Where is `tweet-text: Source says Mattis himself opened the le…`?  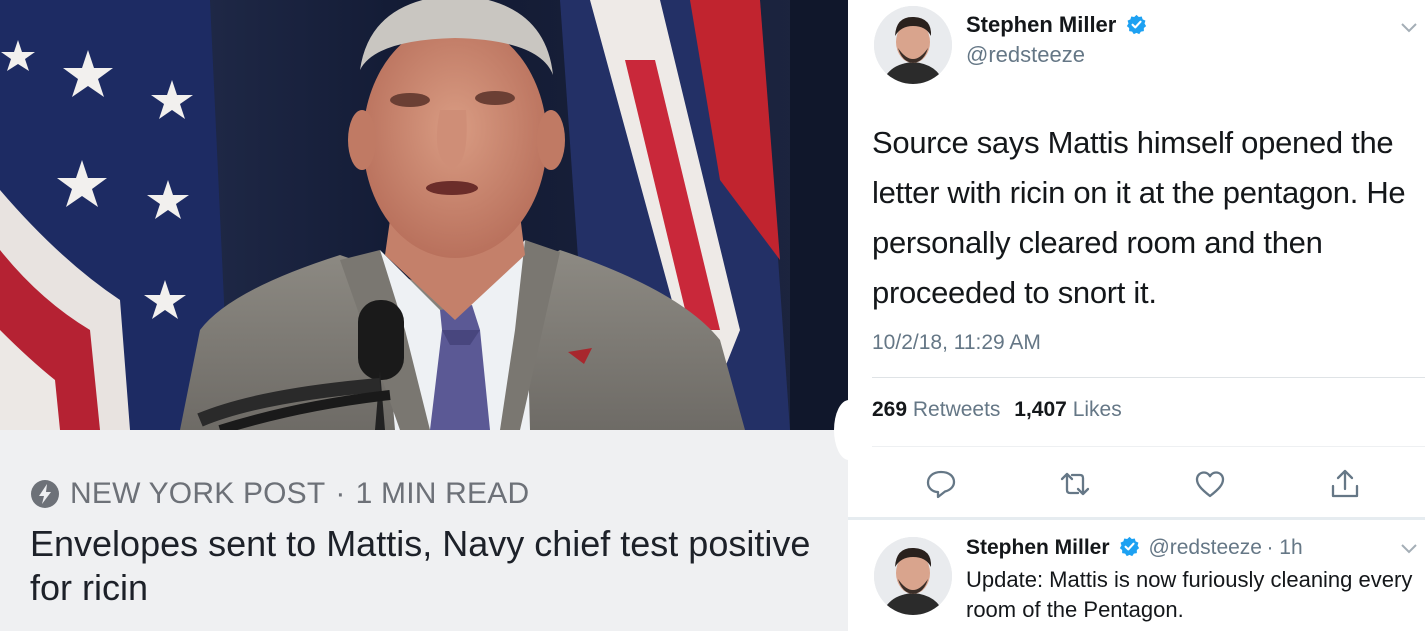
tweet-text: Source says Mattis himself opened the le… is located at coordinates (1139, 217).